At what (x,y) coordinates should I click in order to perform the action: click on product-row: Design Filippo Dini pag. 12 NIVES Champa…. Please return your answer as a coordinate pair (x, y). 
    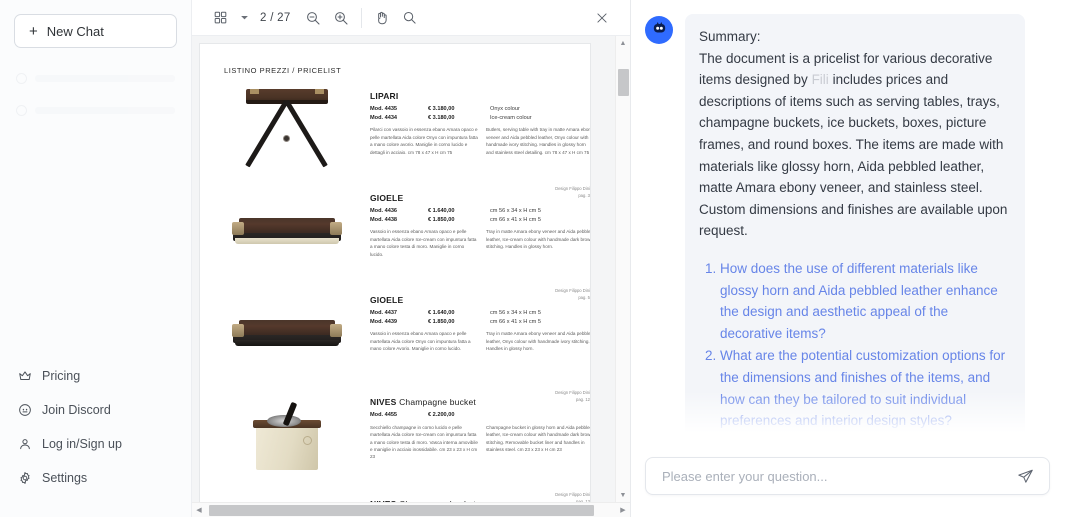
    Looking at the image, I should click on (401, 435).